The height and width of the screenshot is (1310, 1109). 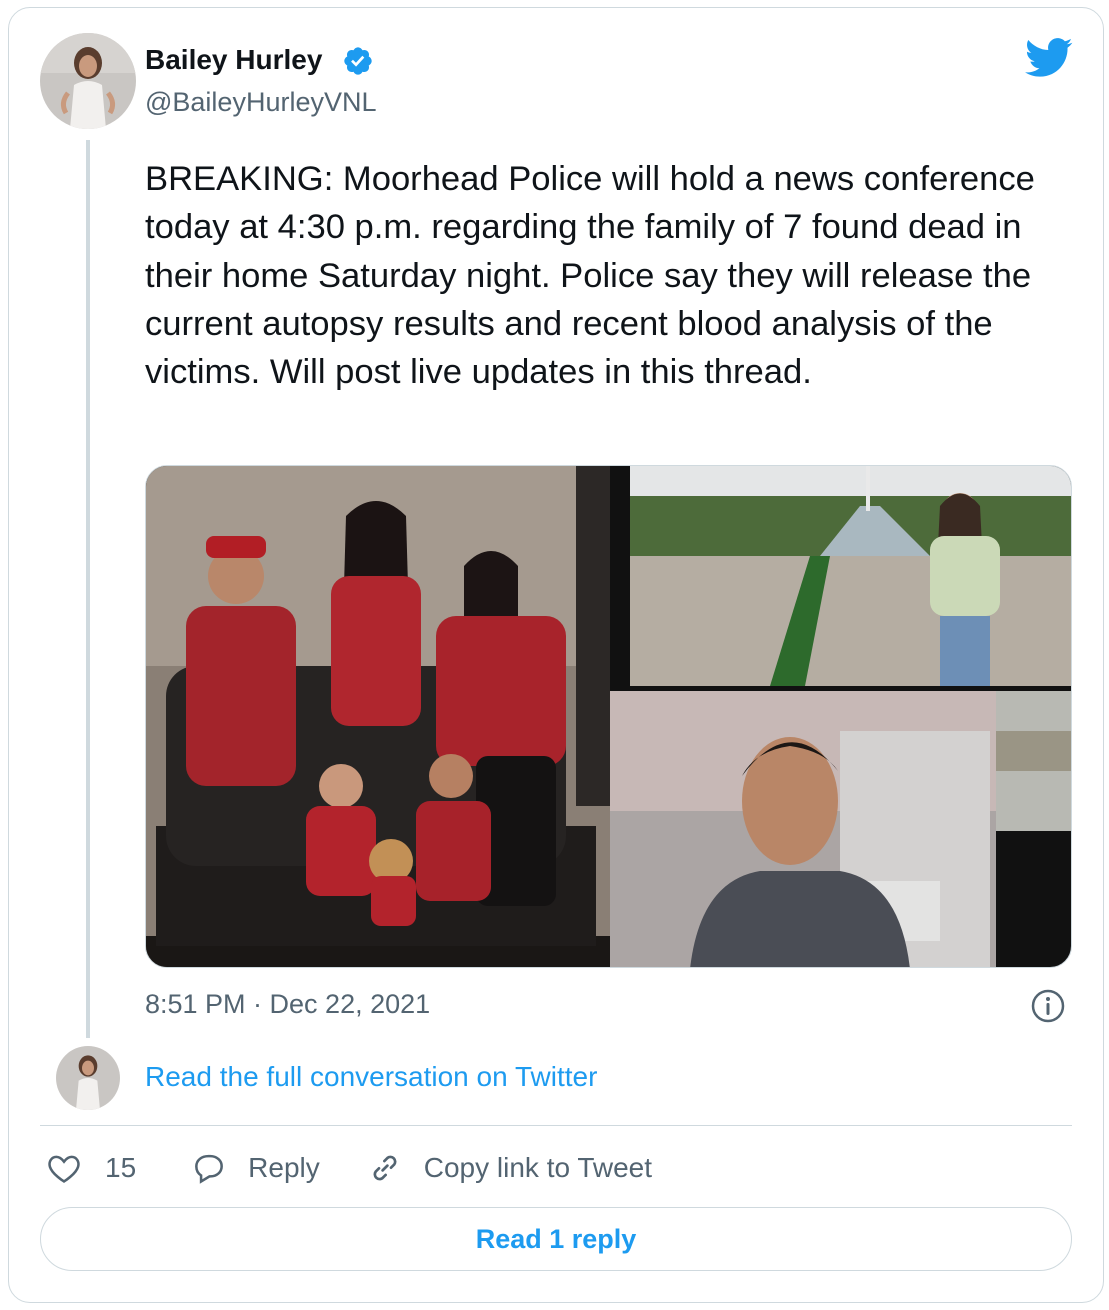 What do you see at coordinates (803, 829) in the screenshot?
I see `selfie-photo` at bounding box center [803, 829].